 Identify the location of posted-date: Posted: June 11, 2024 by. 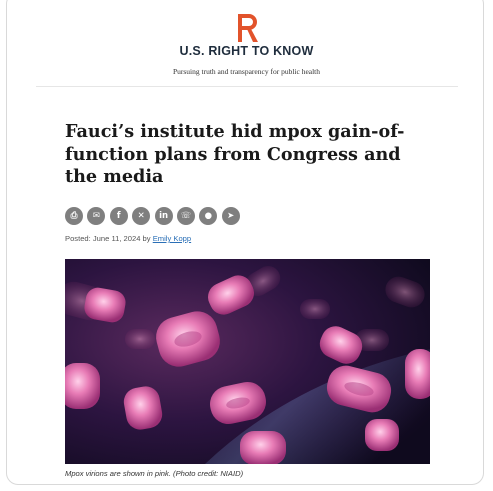
(108, 238).